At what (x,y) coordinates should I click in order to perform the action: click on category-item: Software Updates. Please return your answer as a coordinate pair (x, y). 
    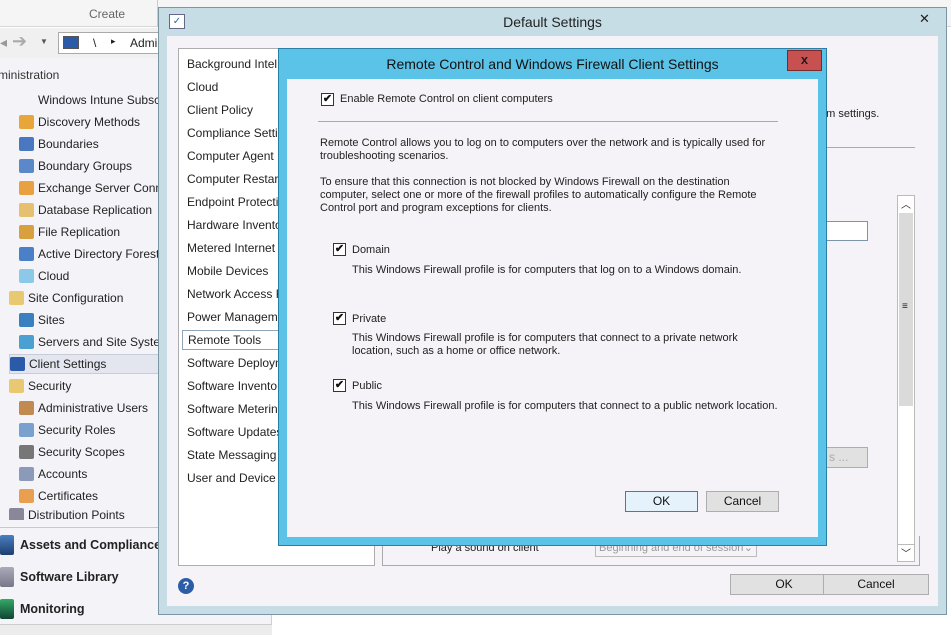
    Looking at the image, I should click on (234, 432).